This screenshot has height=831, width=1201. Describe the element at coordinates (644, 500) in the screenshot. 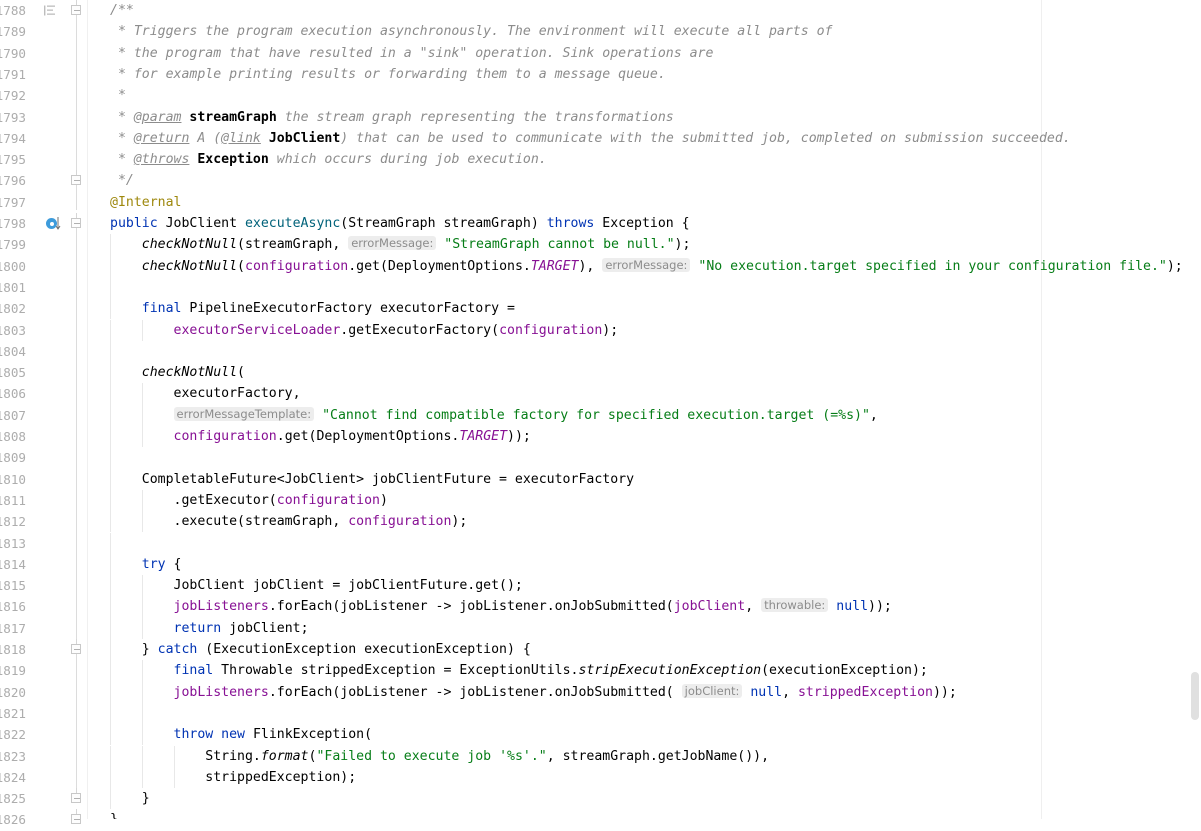

I see `code-line: .getExecutor(configuration)` at that location.